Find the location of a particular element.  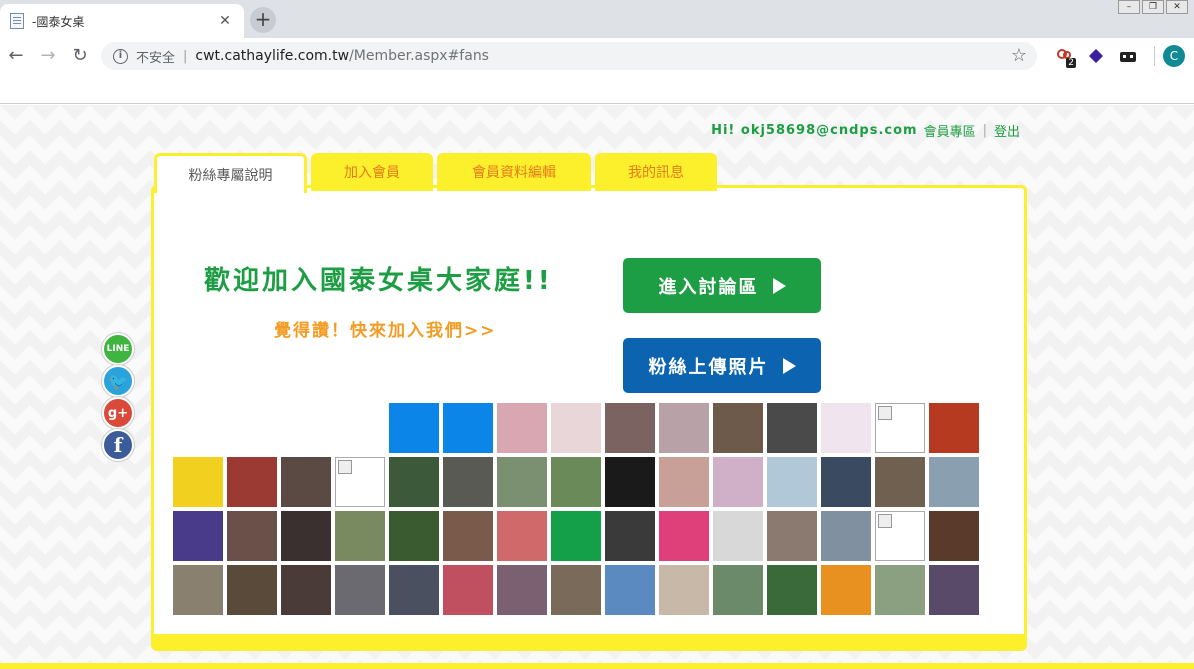

maximize-button: ❐ is located at coordinates (1153, 7).